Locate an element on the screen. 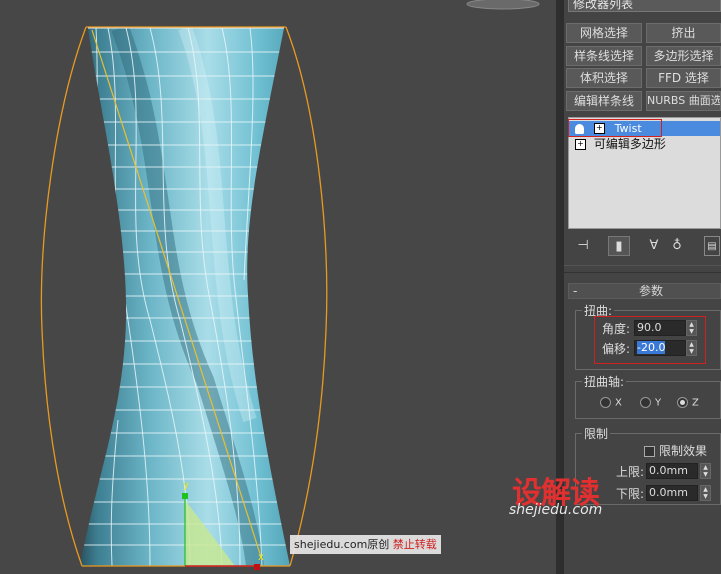  upper-limit-spinner: ▲ ▼ is located at coordinates (705, 471).